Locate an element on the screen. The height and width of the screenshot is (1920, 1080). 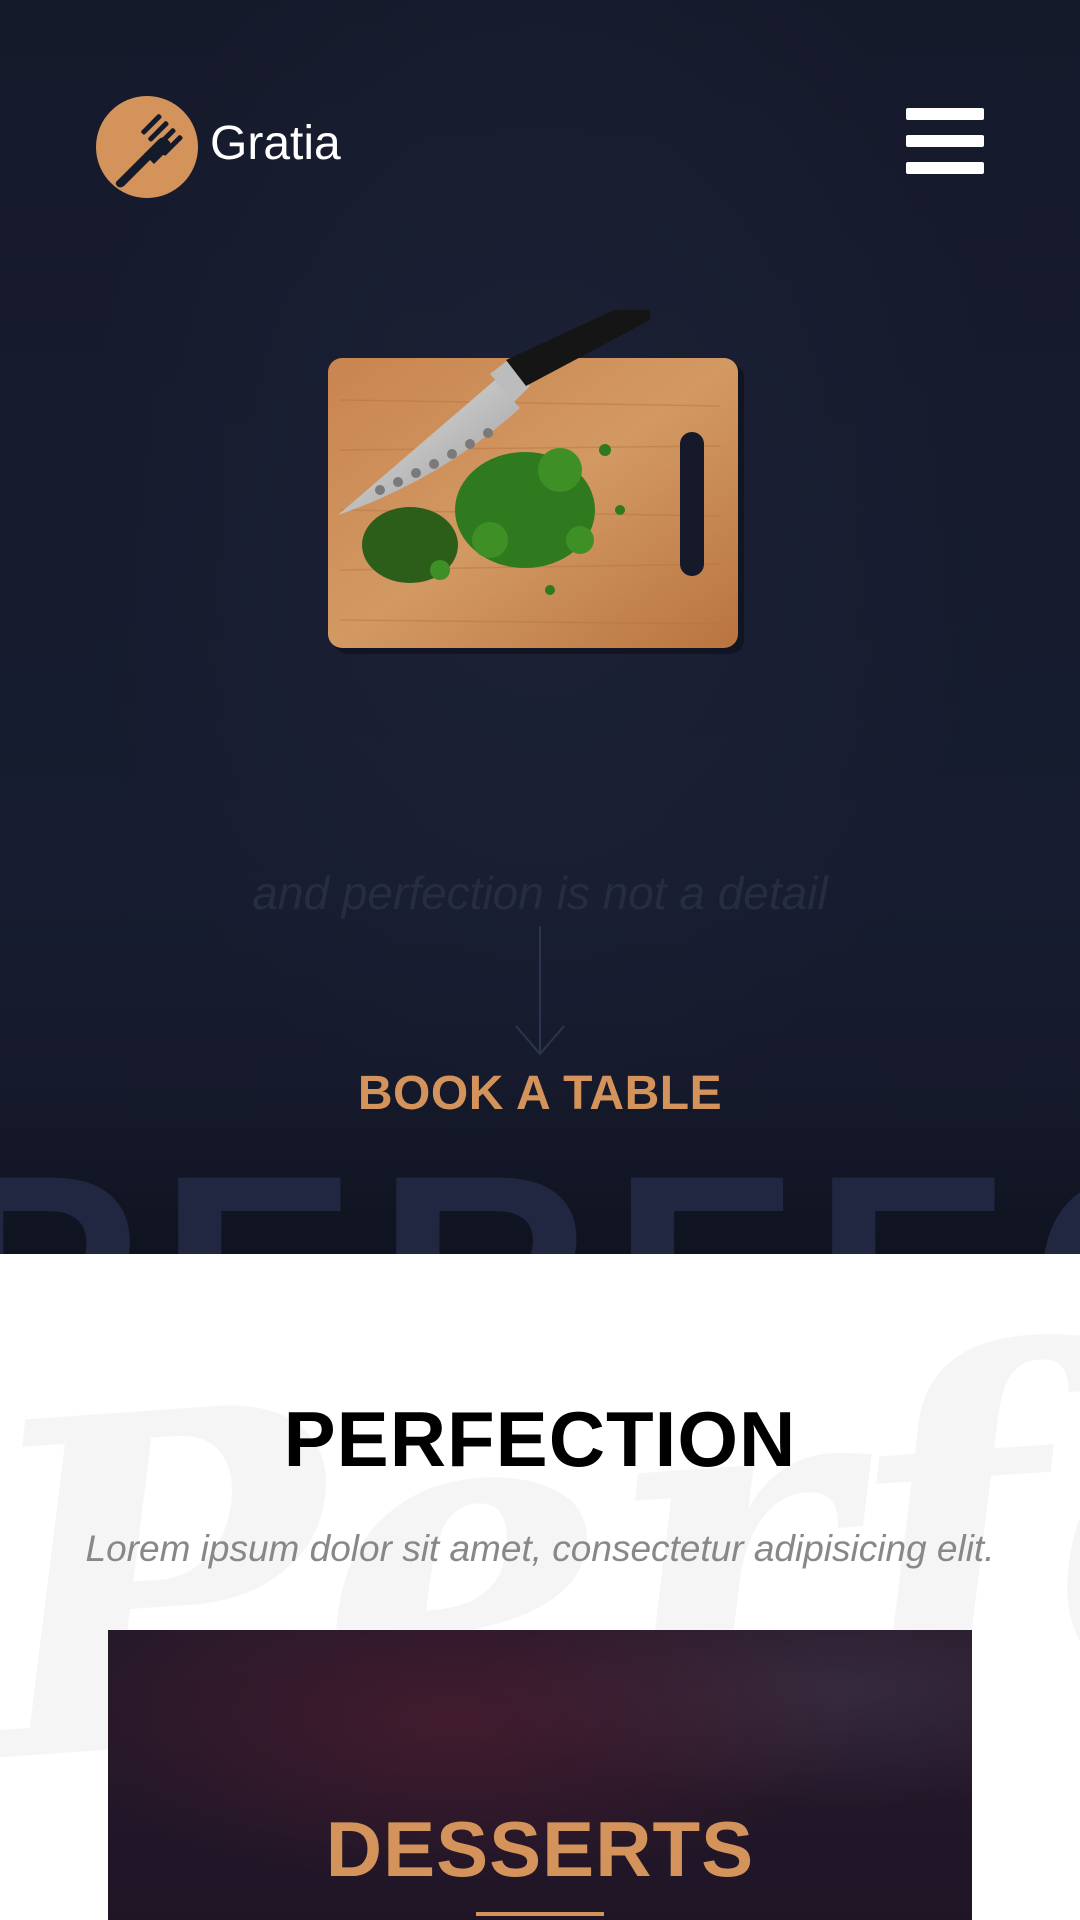
desserts-card: DESSERTS is located at coordinates (540, 1775).